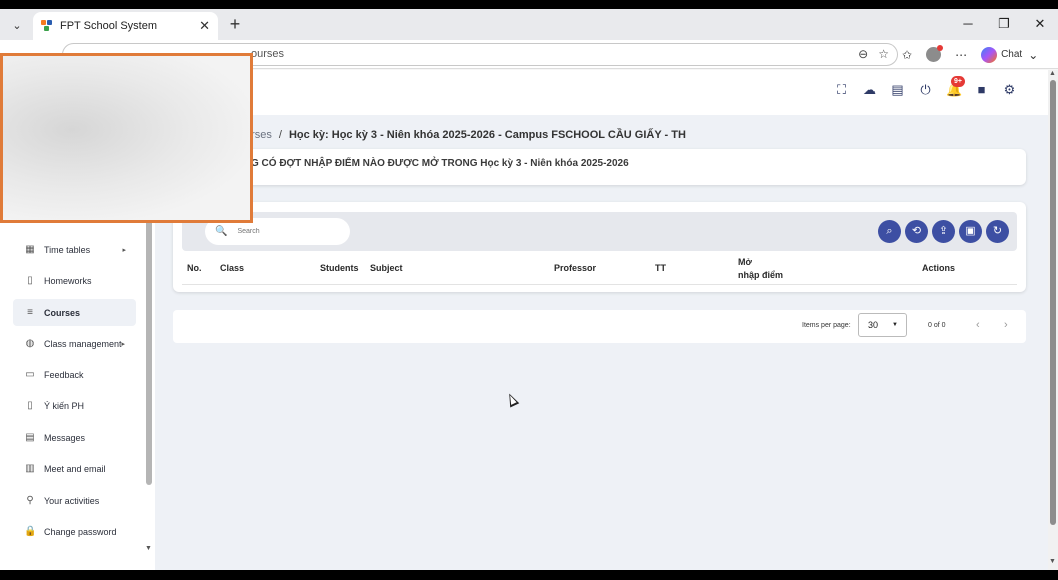  Describe the element at coordinates (64, 374) in the screenshot. I see `sidebar-item-label: Feedback` at that location.